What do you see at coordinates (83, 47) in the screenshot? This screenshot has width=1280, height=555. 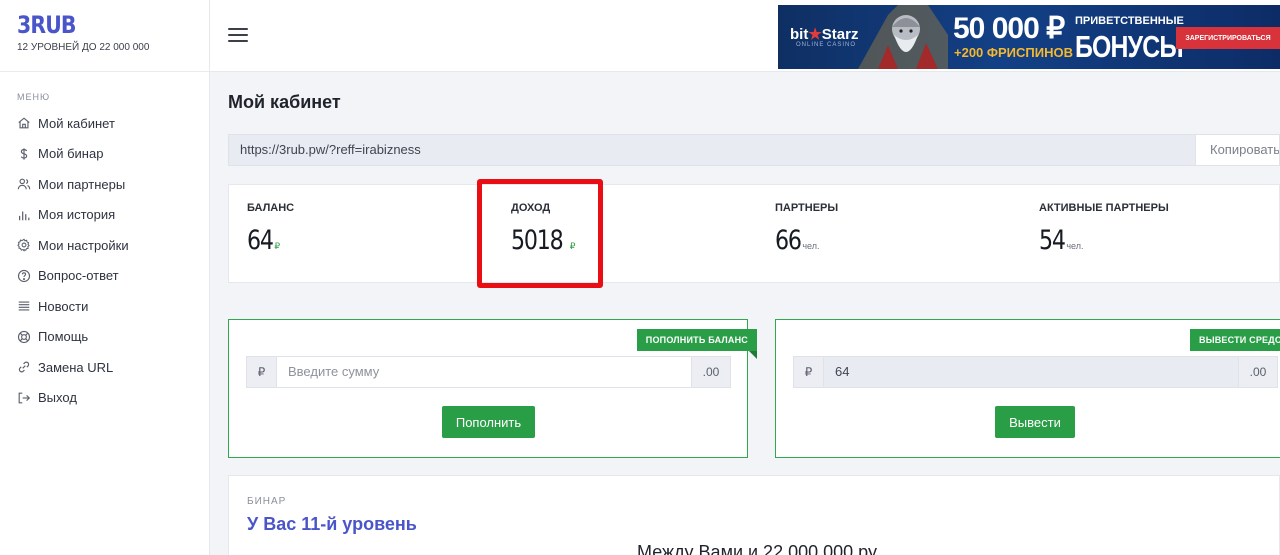 I see `brand-subtitle: 12 УРОВНЕЙ ДО 22 000 000` at bounding box center [83, 47].